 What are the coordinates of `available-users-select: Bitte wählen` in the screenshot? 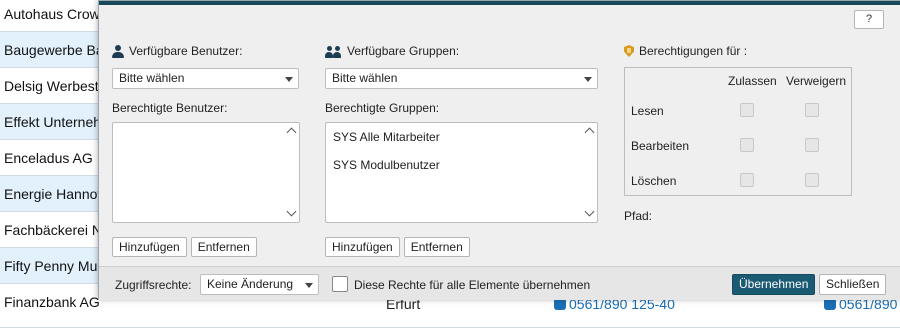 It's located at (205, 78).